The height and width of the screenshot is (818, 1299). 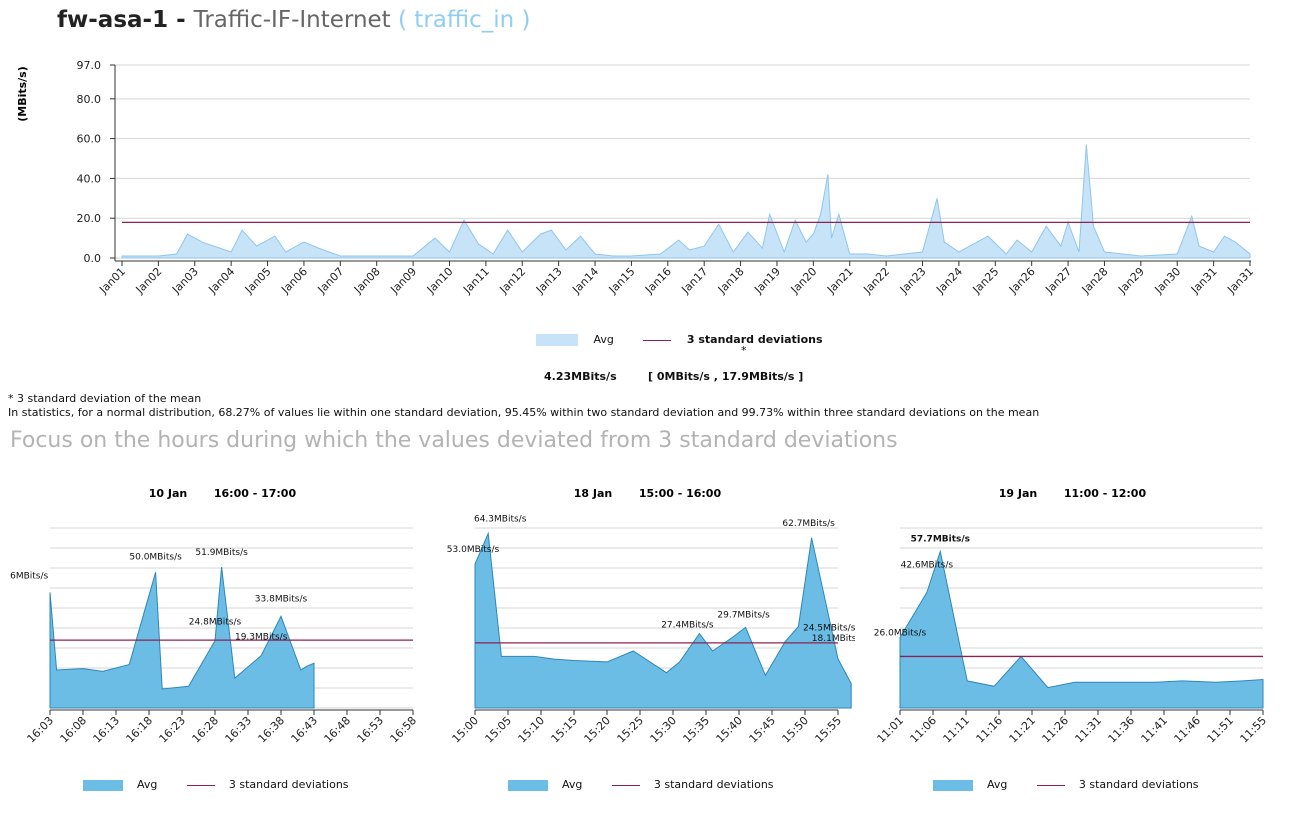 I want to click on host-name: fw-asa-1, so click(x=113, y=20).